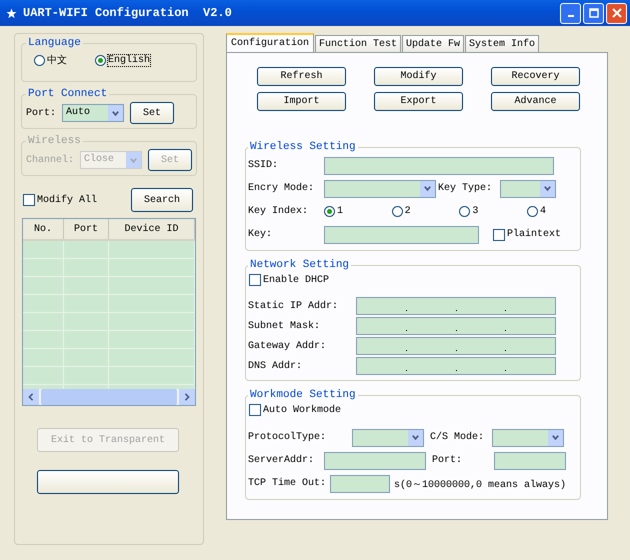 Image resolution: width=630 pixels, height=560 pixels. Describe the element at coordinates (282, 188) in the screenshot. I see `encry-mode-label: Encry Mode:` at that location.